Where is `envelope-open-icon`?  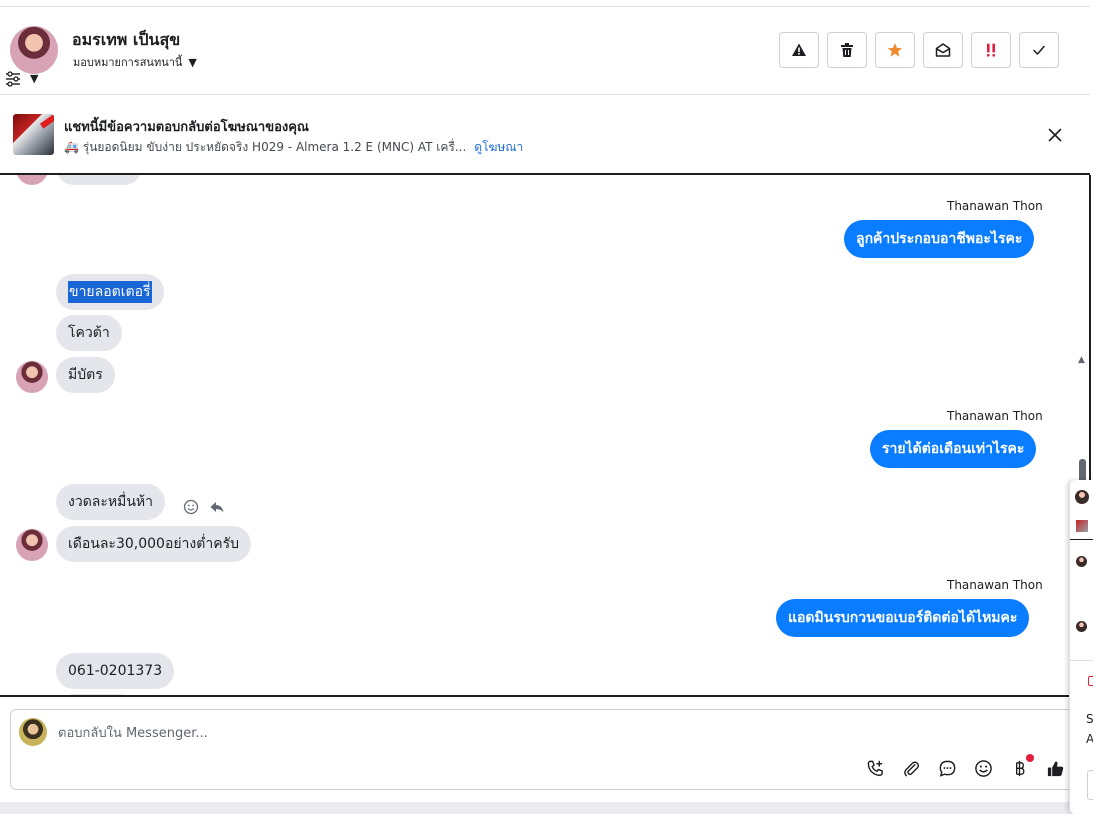 envelope-open-icon is located at coordinates (943, 50).